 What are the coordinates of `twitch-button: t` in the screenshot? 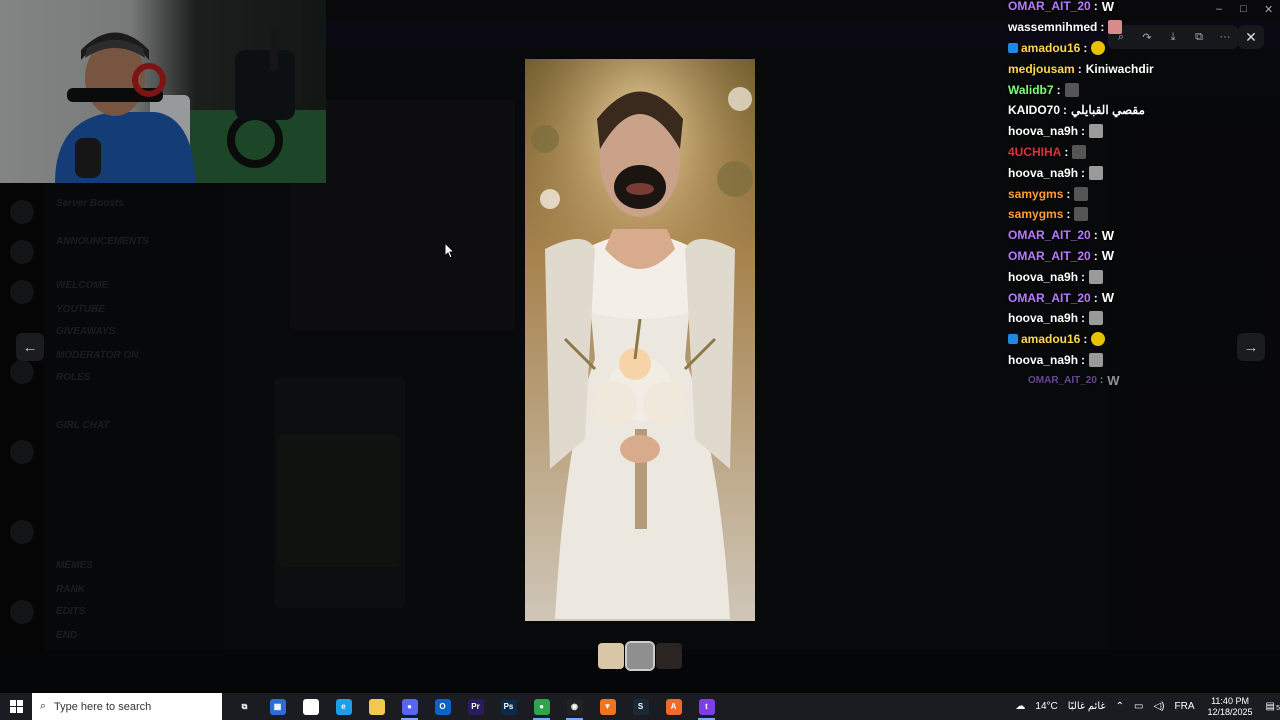 It's located at (706, 706).